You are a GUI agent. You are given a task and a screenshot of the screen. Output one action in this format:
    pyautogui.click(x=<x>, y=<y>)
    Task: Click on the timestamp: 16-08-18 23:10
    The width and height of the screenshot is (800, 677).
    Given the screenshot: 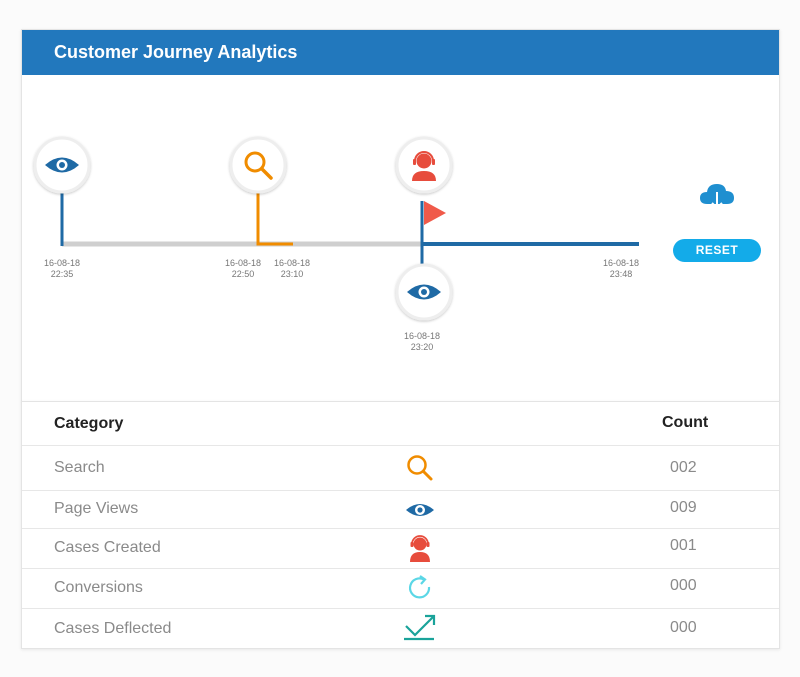 What is the action you would take?
    pyautogui.click(x=292, y=268)
    